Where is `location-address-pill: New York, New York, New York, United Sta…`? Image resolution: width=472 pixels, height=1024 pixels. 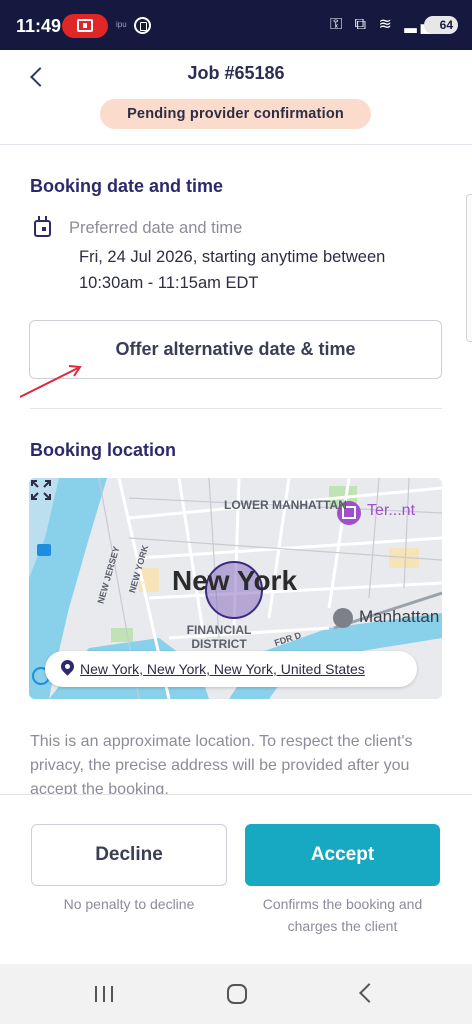 location-address-pill: New York, New York, New York, United Sta… is located at coordinates (231, 669).